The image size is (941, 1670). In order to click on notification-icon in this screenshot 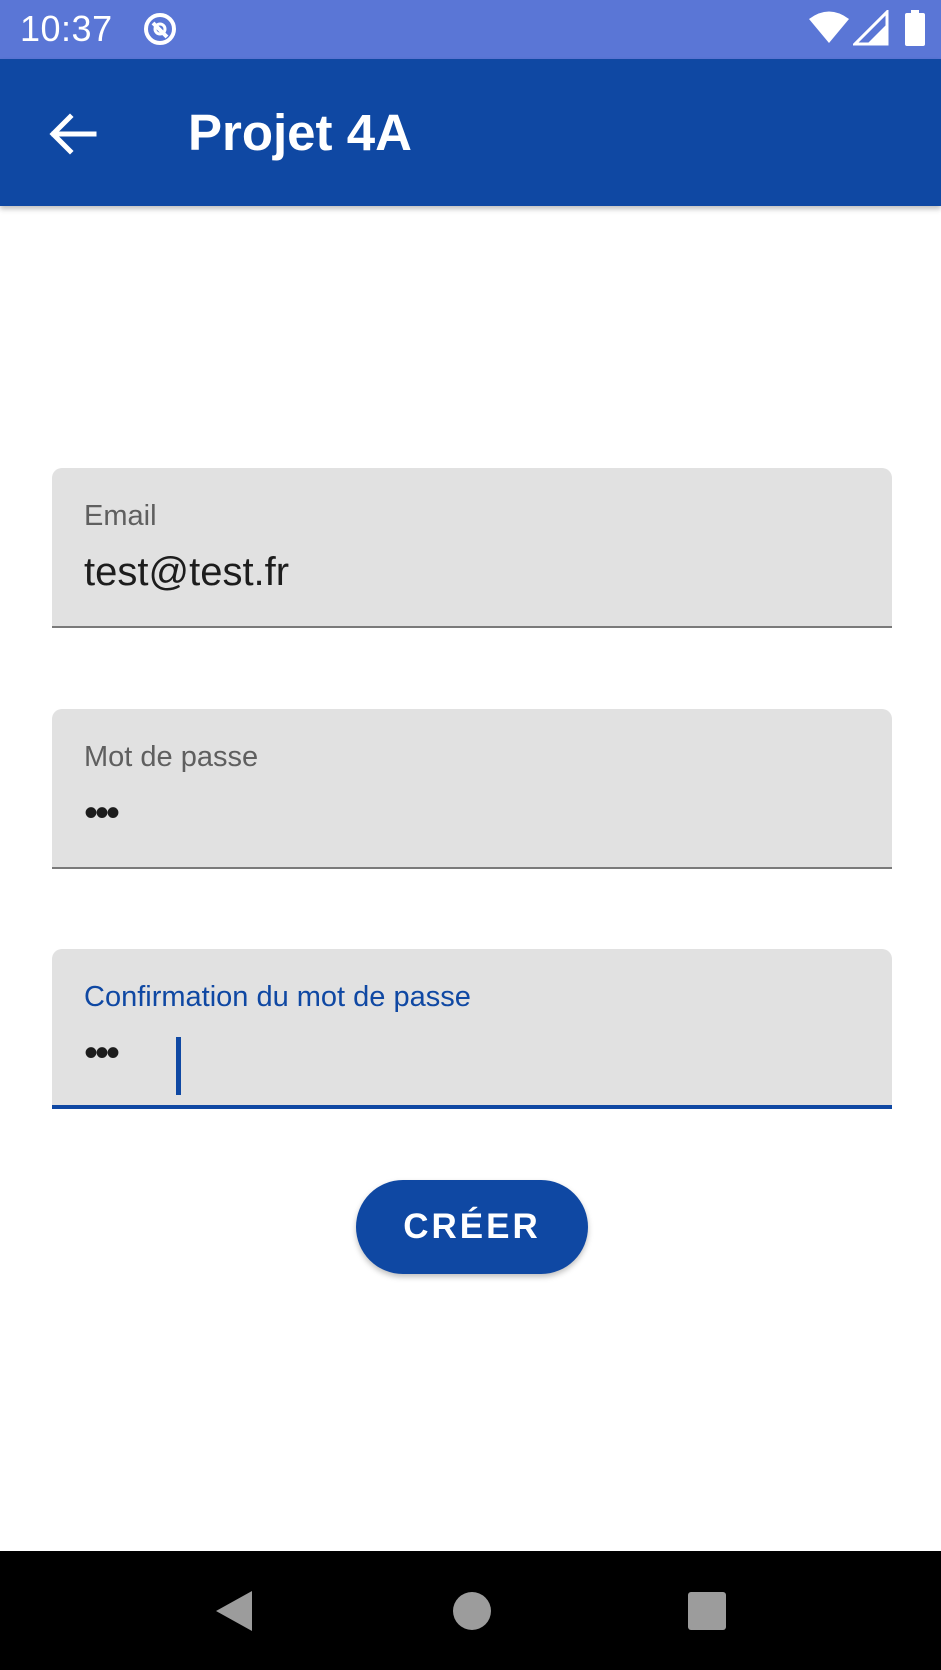, I will do `click(160, 29)`.